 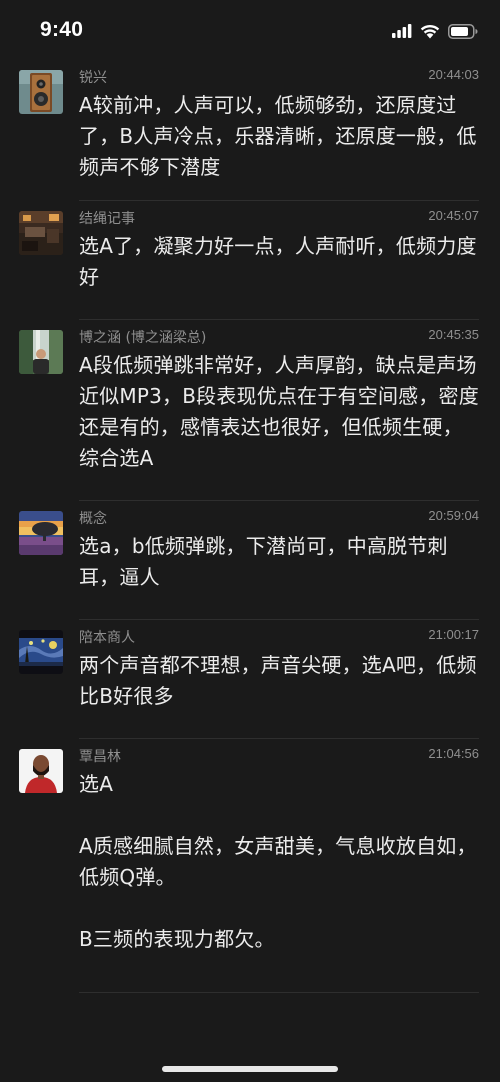 I want to click on comment-paragraph: 选A, so click(x=96, y=784).